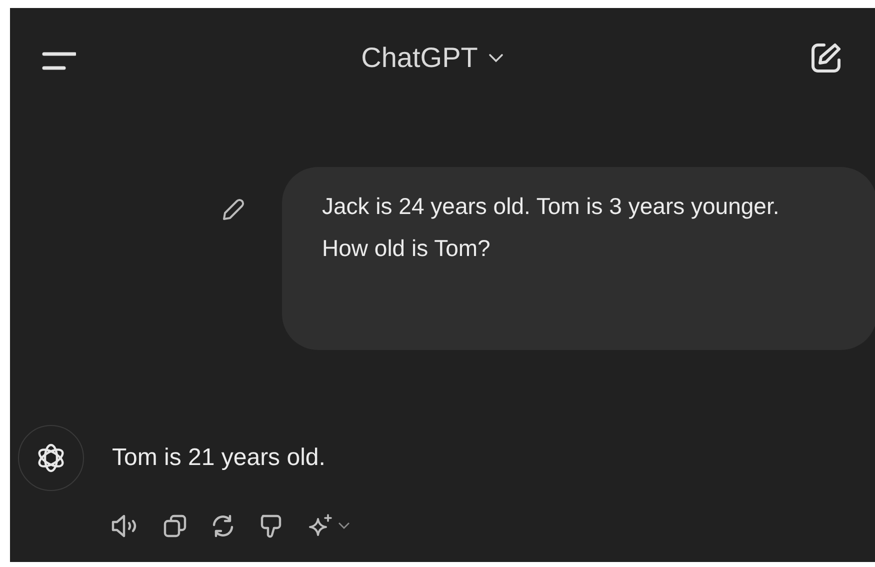 The height and width of the screenshot is (567, 875). Describe the element at coordinates (551, 206) in the screenshot. I see `message-text: Jack is 24 years old. Tom is 3 years younger.` at that location.